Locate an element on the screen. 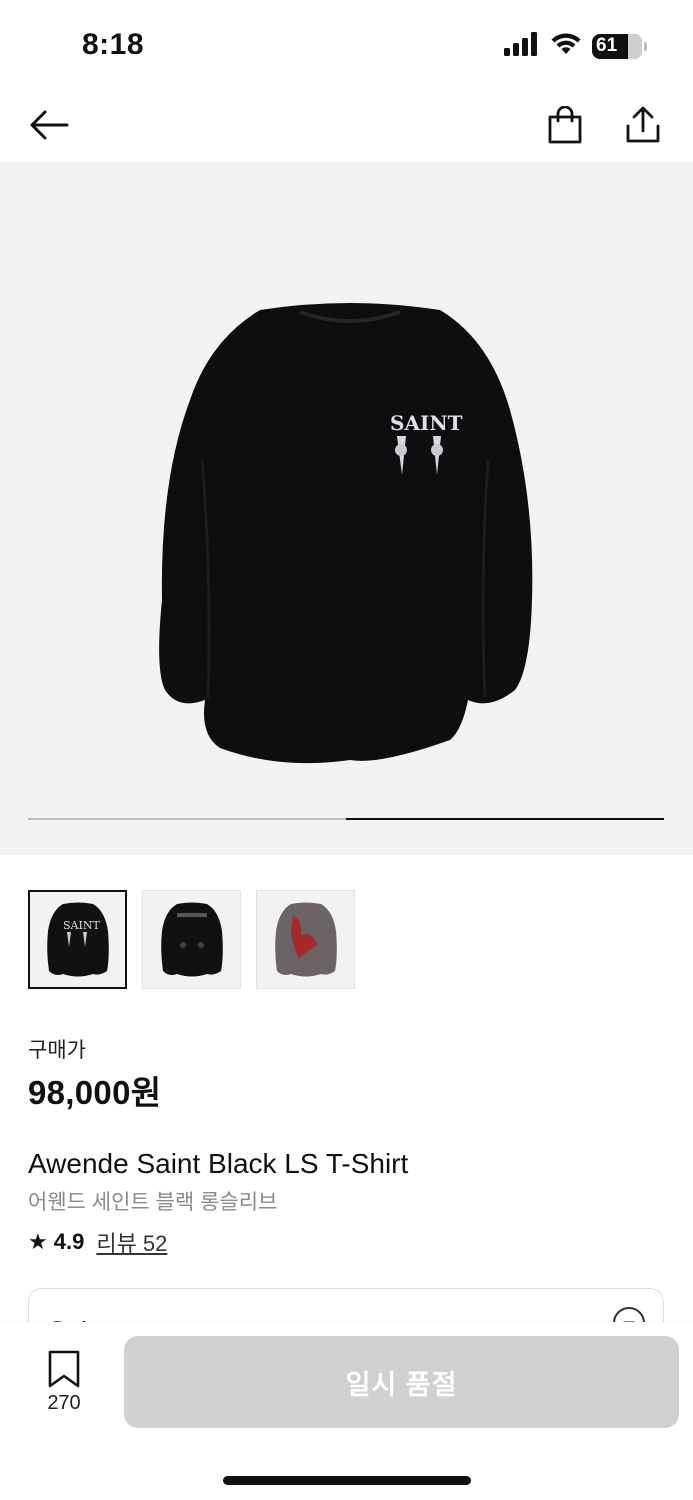  wish-count: 270 is located at coordinates (64, 1403).